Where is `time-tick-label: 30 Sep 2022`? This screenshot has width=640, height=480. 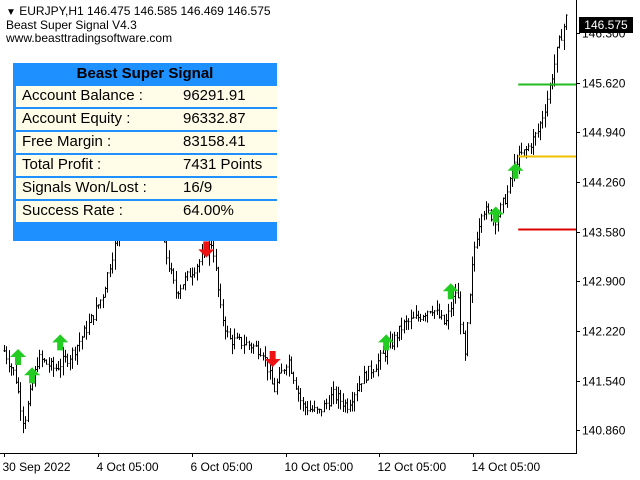 time-tick-label: 30 Sep 2022 is located at coordinates (37, 467).